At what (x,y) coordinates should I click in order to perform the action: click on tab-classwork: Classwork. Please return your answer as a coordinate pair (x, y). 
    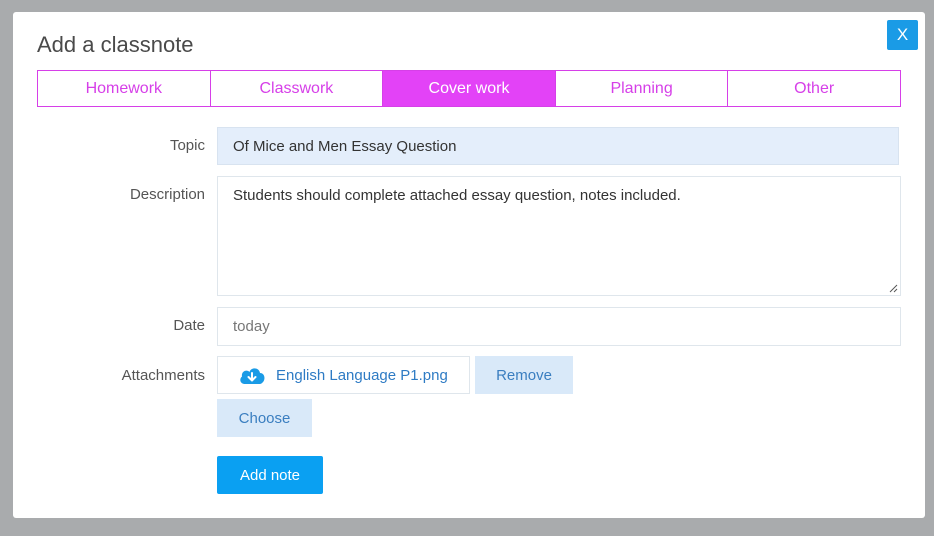
    Looking at the image, I should click on (297, 88).